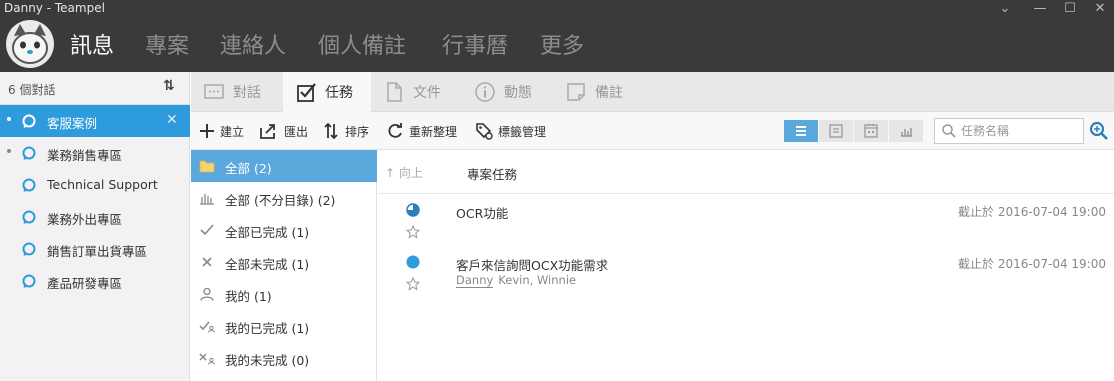 Image resolution: width=1114 pixels, height=381 pixels. Describe the element at coordinates (95, 88) in the screenshot. I see `sidebar-header: 6 個對話 ⇅` at that location.